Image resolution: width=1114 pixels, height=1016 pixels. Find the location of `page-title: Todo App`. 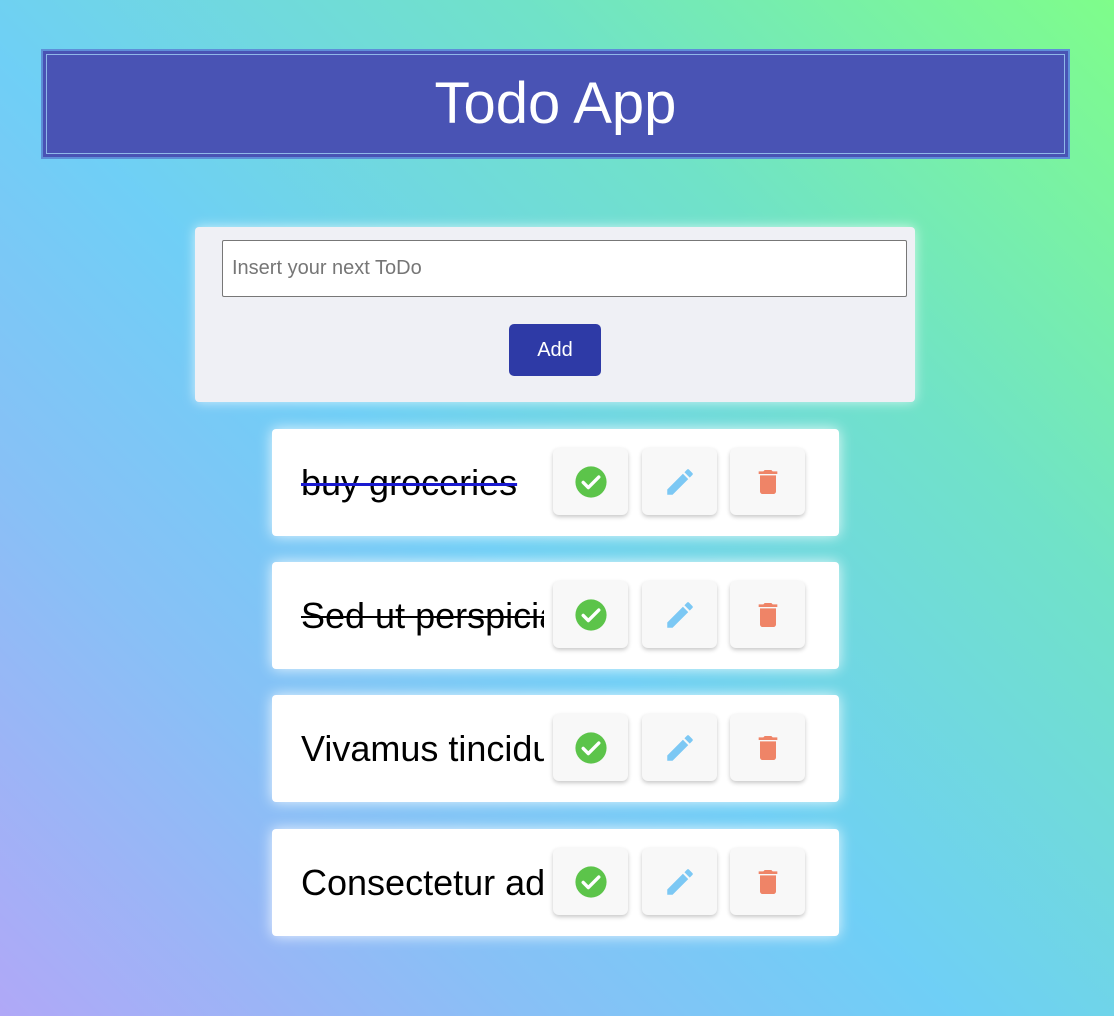

page-title: Todo App is located at coordinates (555, 103).